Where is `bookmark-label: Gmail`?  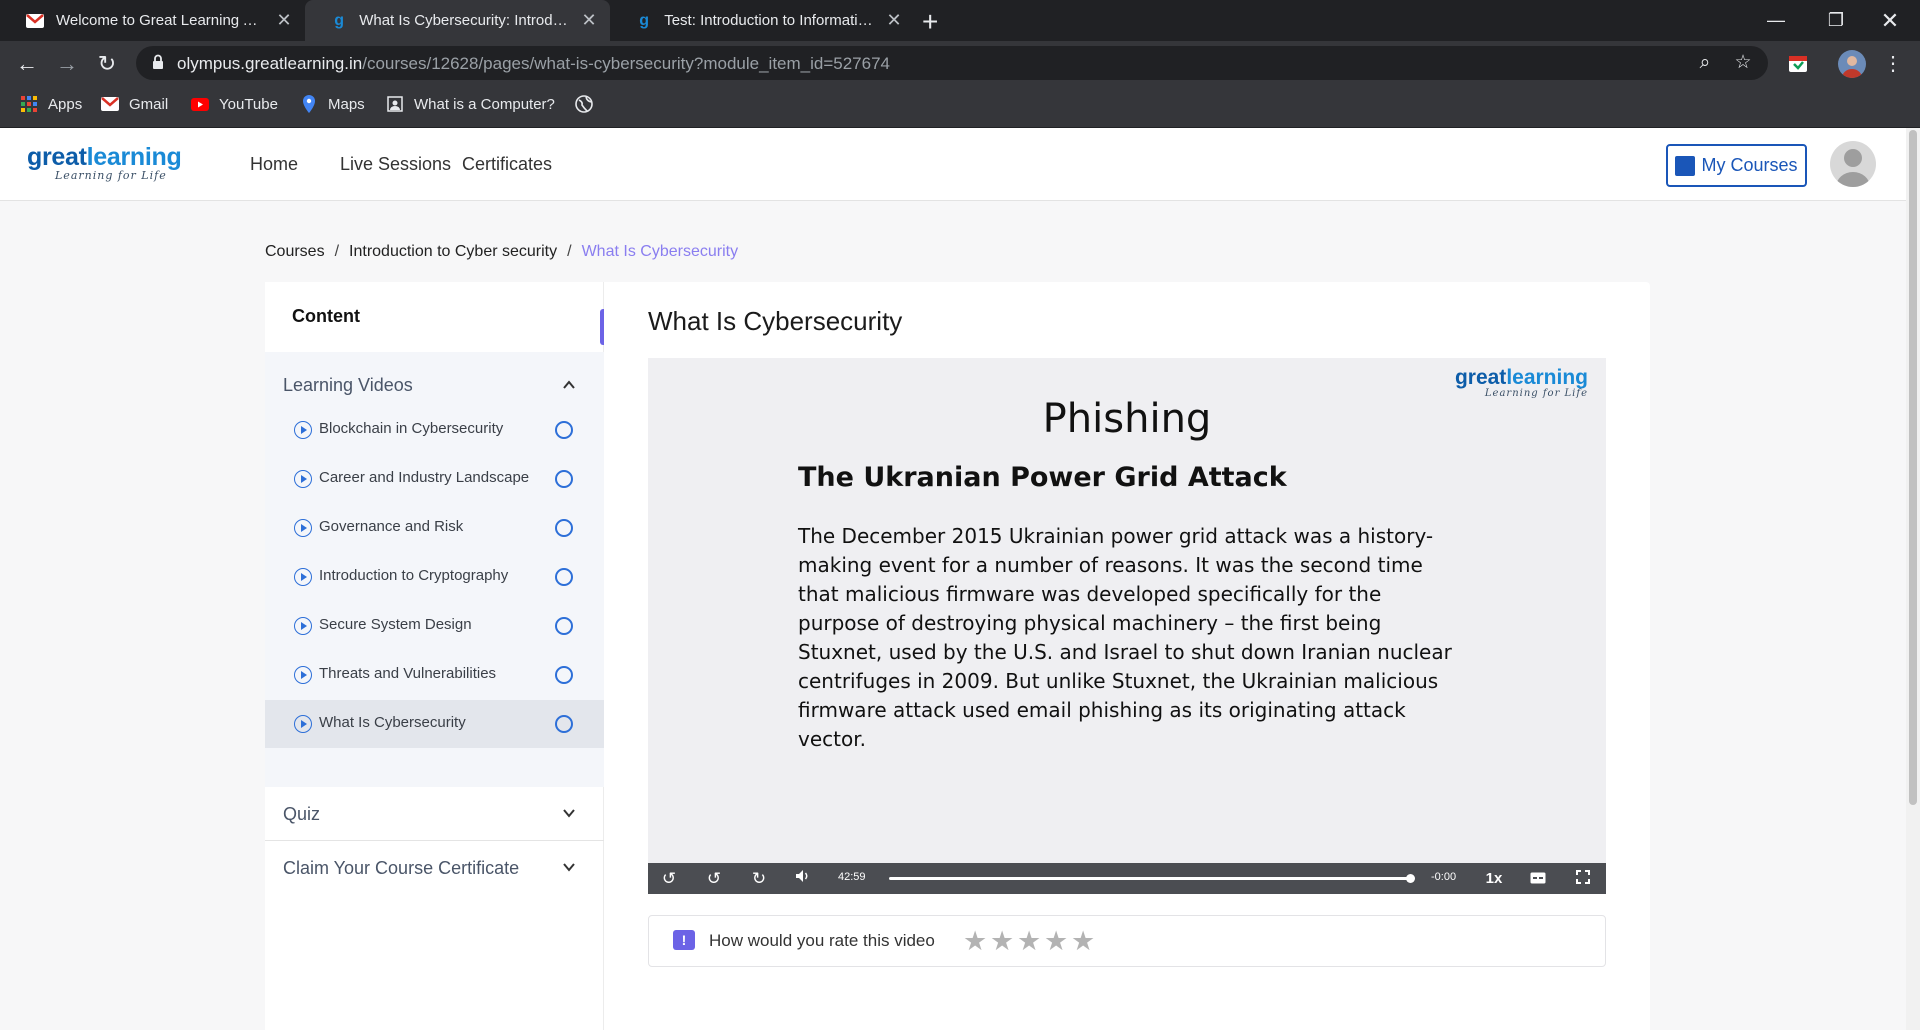
bookmark-label: Gmail is located at coordinates (149, 104).